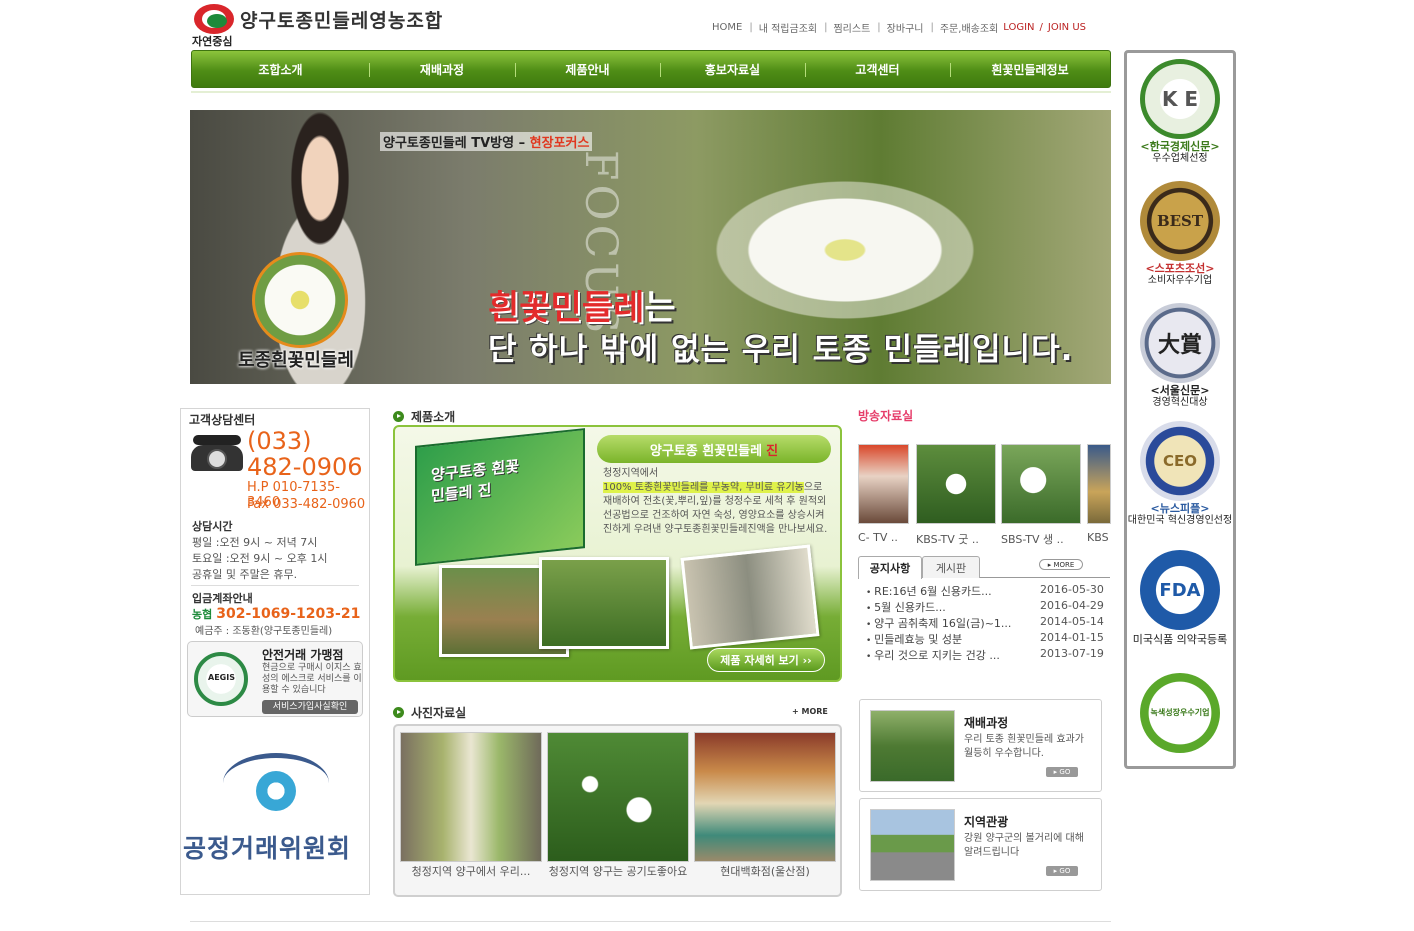 Image resolution: width=1414 pixels, height=931 pixels. Describe the element at coordinates (956, 495) in the screenshot. I see `broadcast-item: KBS-TV 굿 ..` at that location.